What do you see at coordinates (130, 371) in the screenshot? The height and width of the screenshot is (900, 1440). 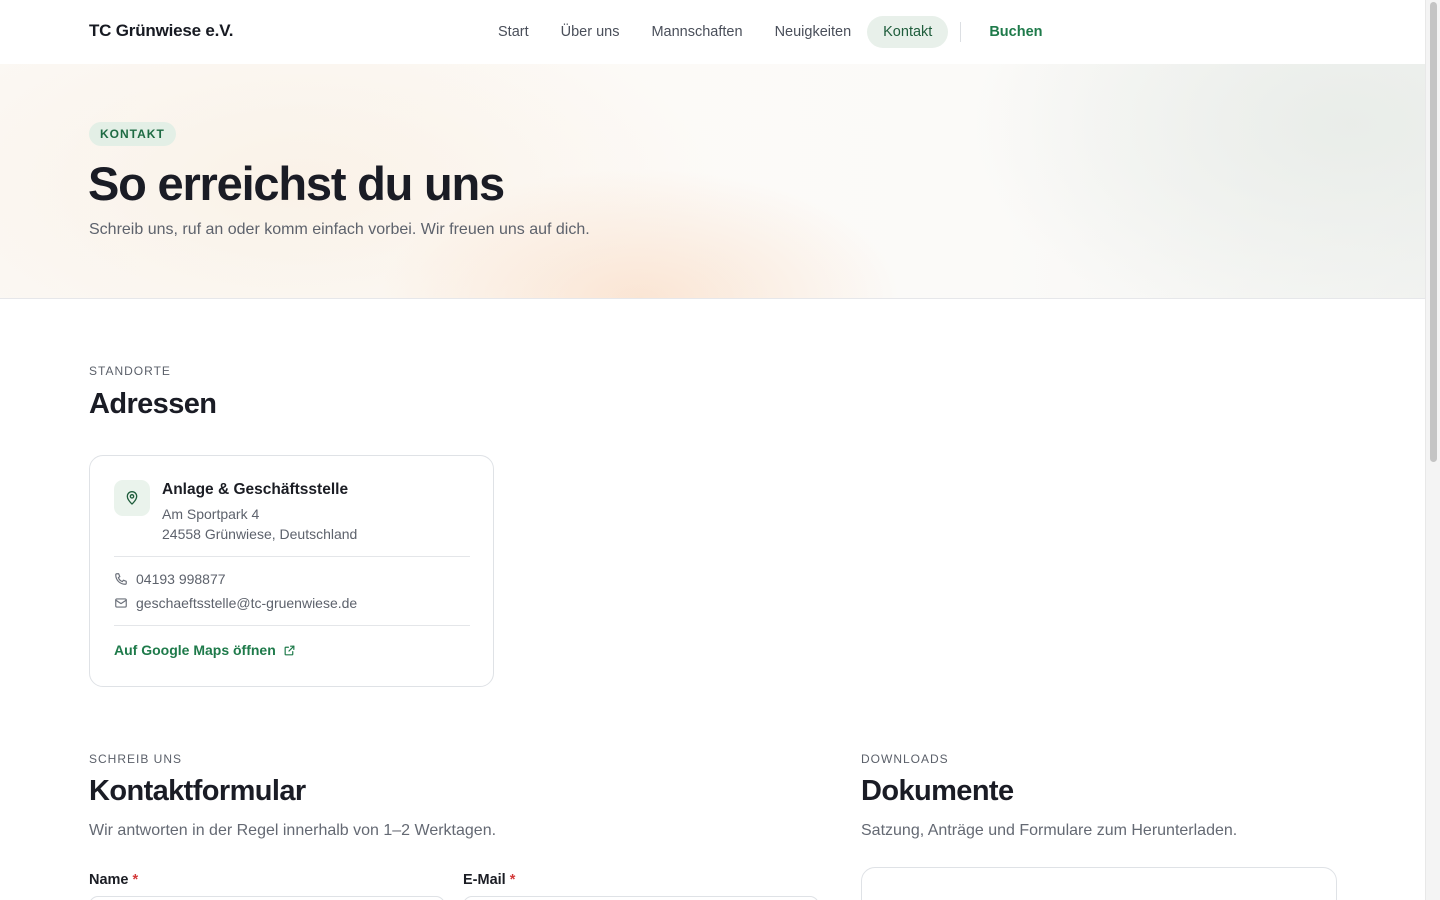 I see `locations-eyebrow: STANDORTE` at bounding box center [130, 371].